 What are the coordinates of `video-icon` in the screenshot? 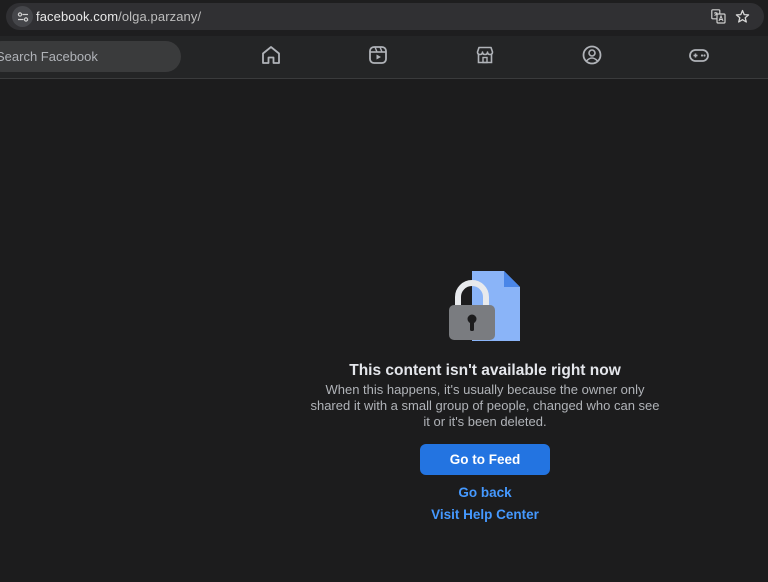 It's located at (378, 57).